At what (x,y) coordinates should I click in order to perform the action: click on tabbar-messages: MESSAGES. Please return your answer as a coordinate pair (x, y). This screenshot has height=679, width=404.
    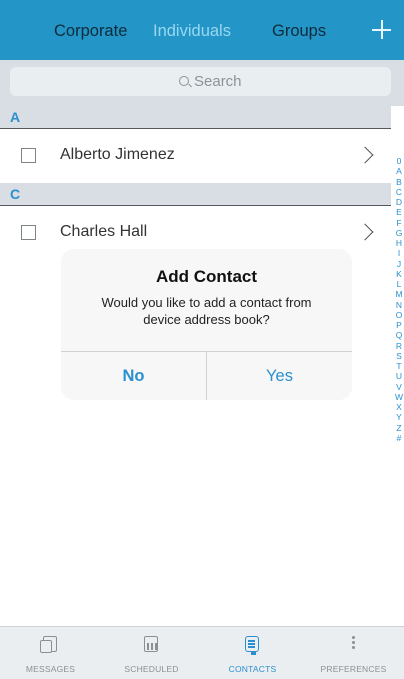
    Looking at the image, I should click on (50, 653).